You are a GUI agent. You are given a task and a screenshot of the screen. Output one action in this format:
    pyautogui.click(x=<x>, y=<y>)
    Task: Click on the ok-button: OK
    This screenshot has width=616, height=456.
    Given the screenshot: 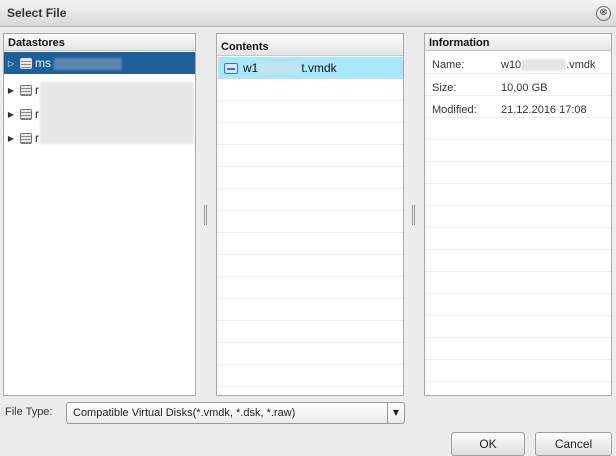 What is the action you would take?
    pyautogui.click(x=488, y=444)
    